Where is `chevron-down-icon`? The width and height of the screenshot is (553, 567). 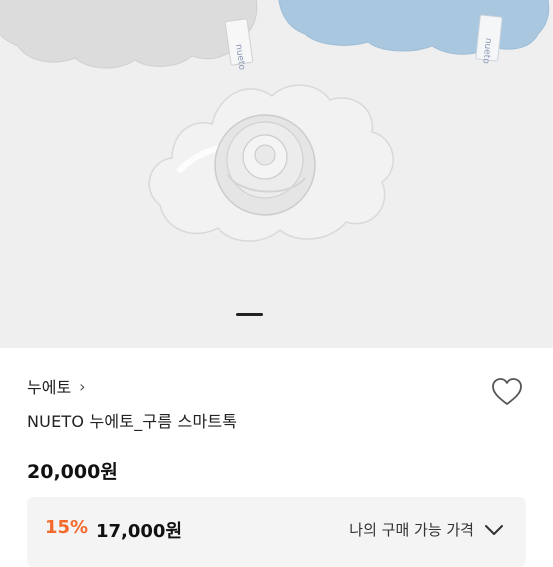 chevron-down-icon is located at coordinates (494, 529).